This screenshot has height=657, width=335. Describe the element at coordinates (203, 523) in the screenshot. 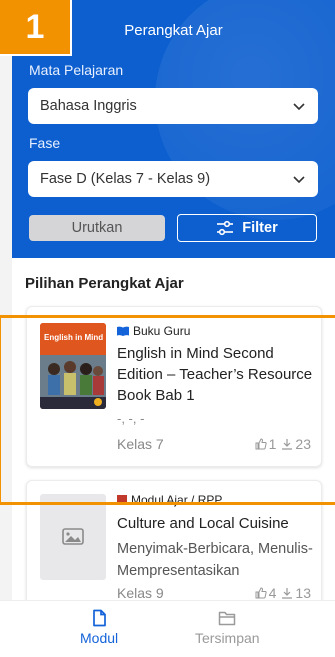

I see `card-title: Culture and Local Cuisine` at that location.